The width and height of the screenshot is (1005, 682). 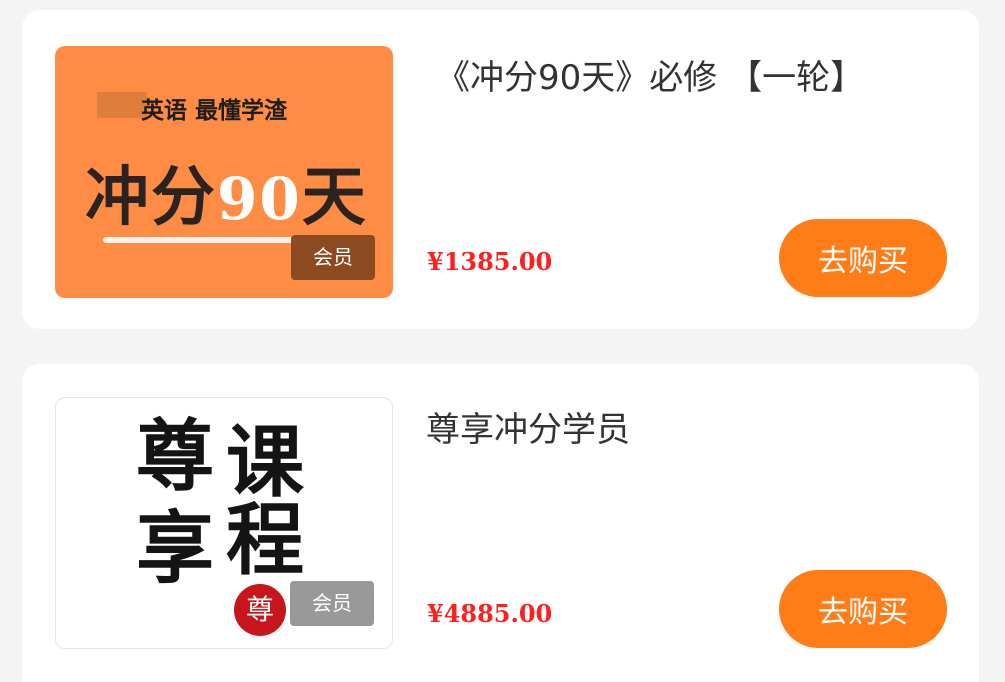 What do you see at coordinates (259, 199) in the screenshot?
I see `thumbnail-headline-number: 90` at bounding box center [259, 199].